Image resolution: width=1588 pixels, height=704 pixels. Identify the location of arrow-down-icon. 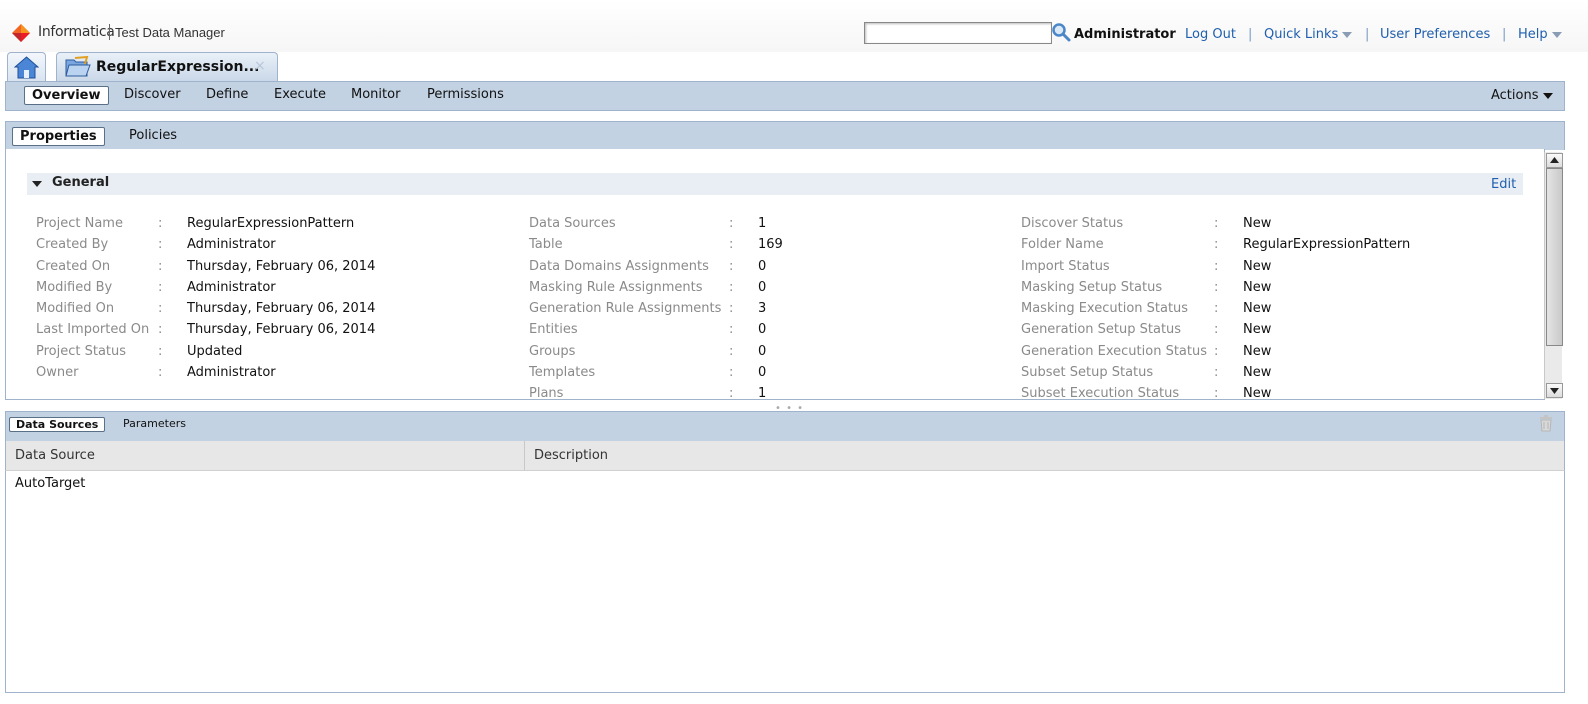
(1554, 391).